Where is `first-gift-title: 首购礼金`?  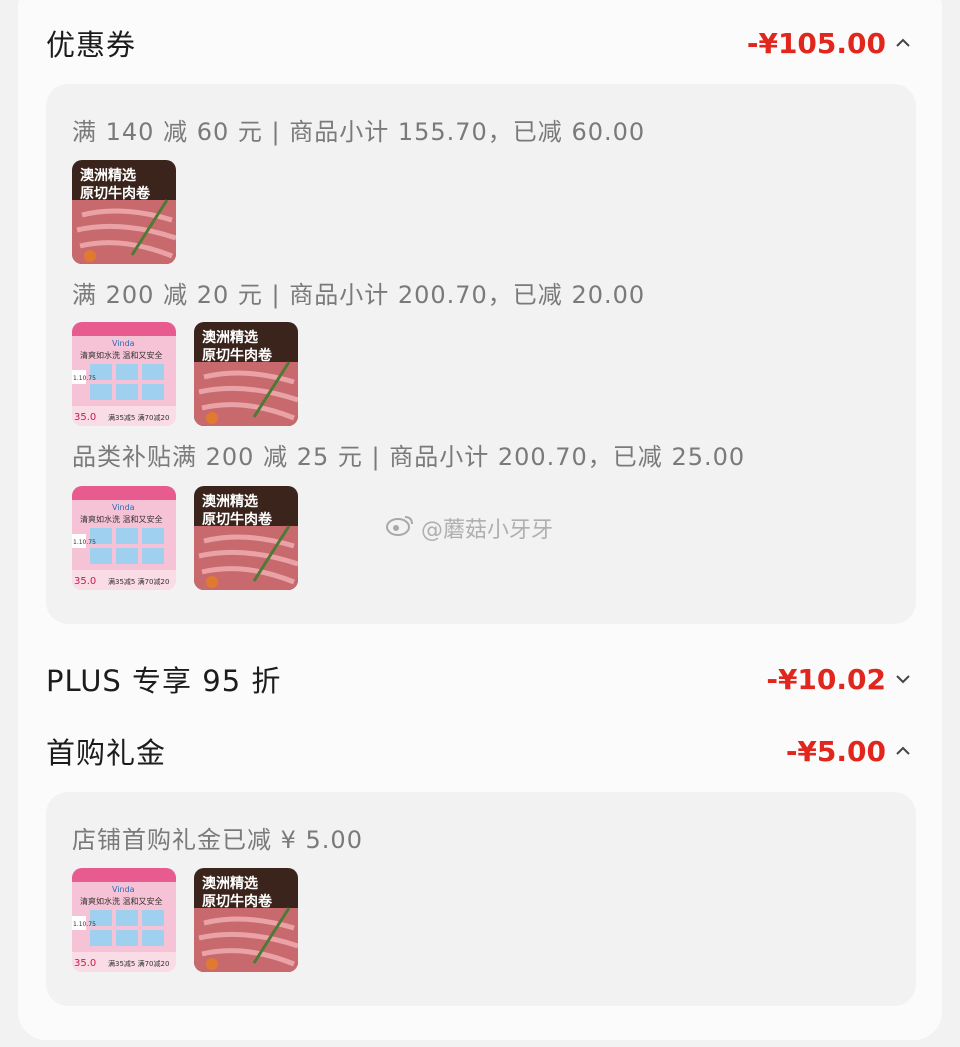 first-gift-title: 首购礼金 is located at coordinates (106, 753).